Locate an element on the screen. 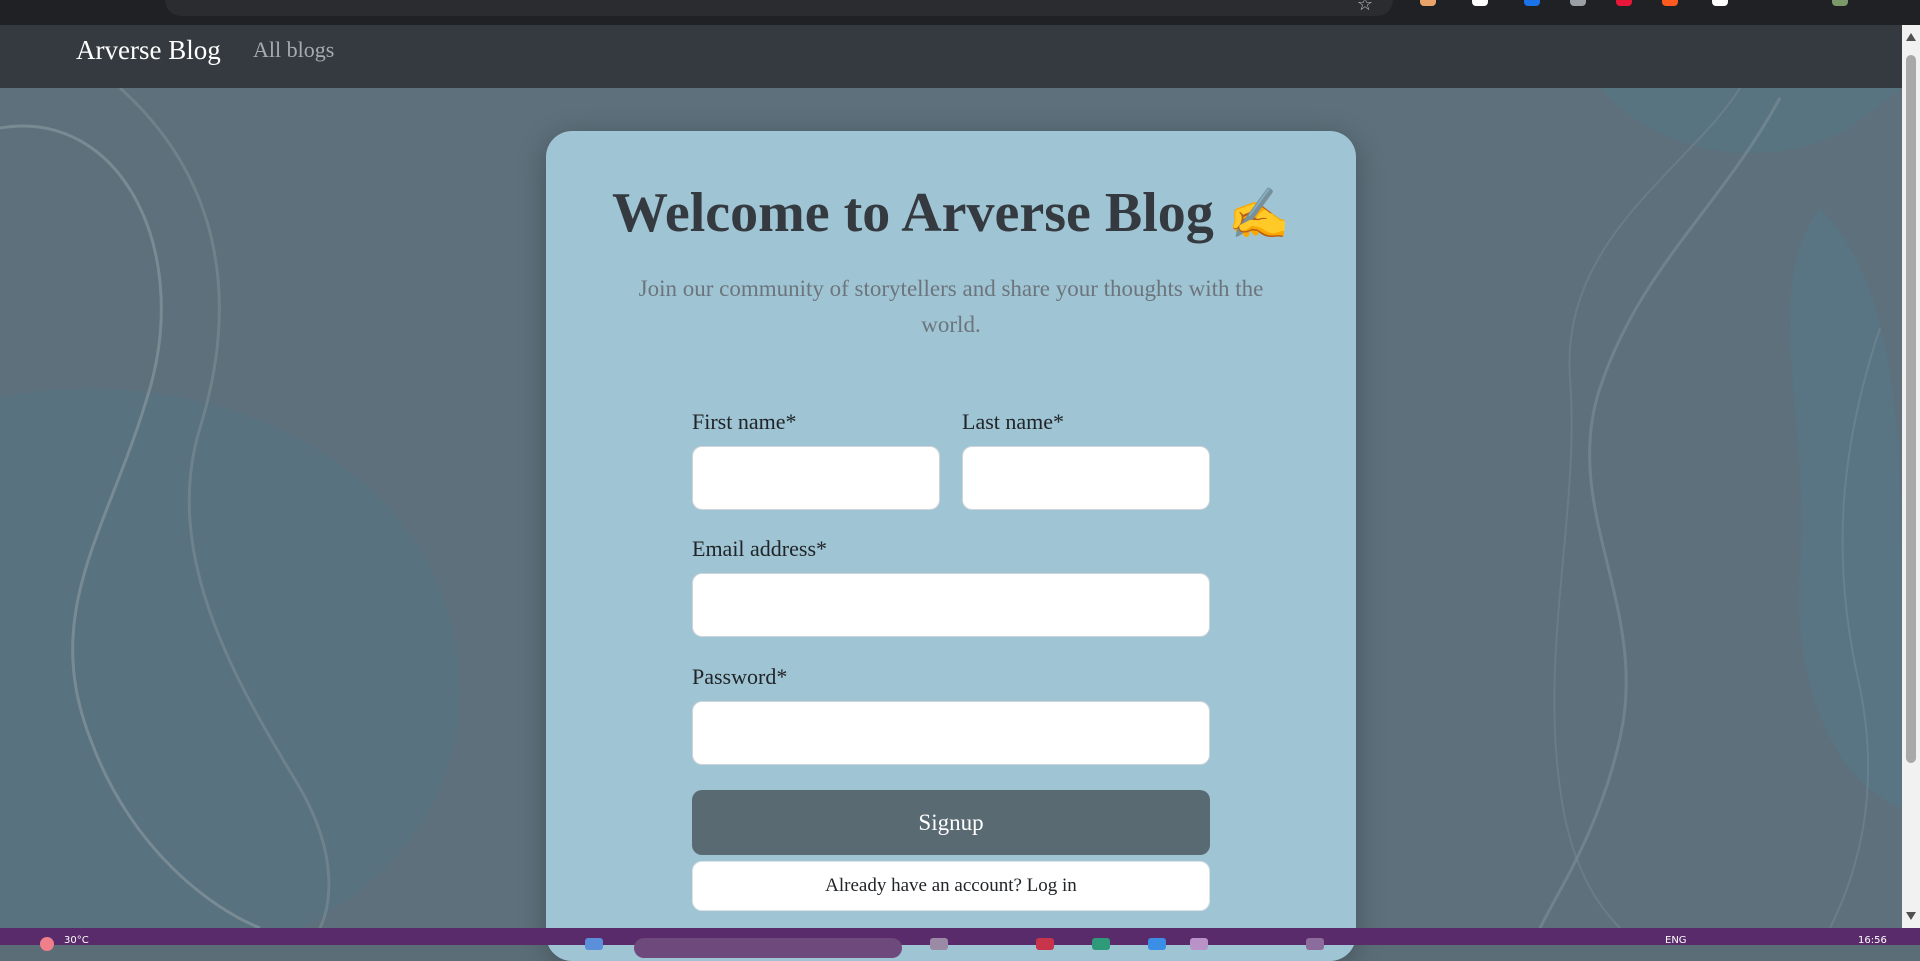 The height and width of the screenshot is (961, 1920). writing-hand-icon: ✍️ is located at coordinates (1259, 214).